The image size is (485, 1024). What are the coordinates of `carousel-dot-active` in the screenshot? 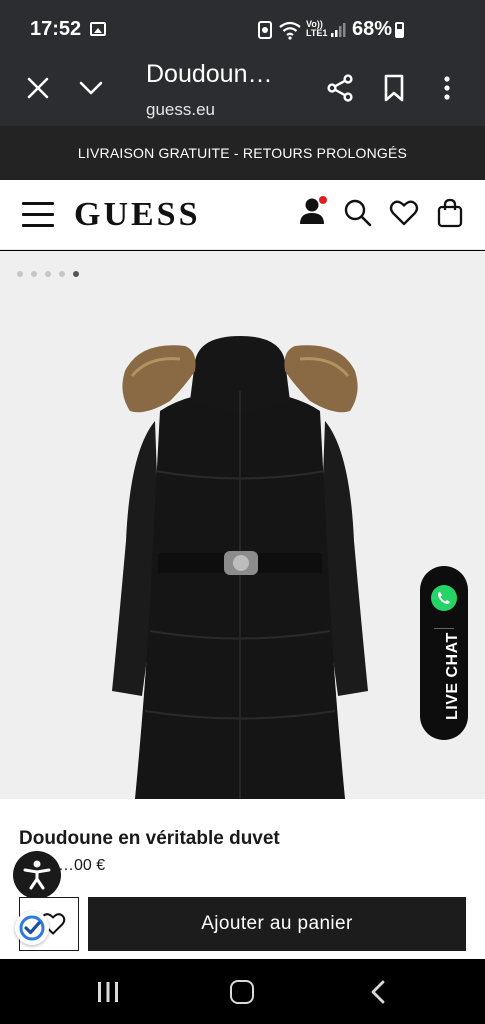 It's located at (76, 274).